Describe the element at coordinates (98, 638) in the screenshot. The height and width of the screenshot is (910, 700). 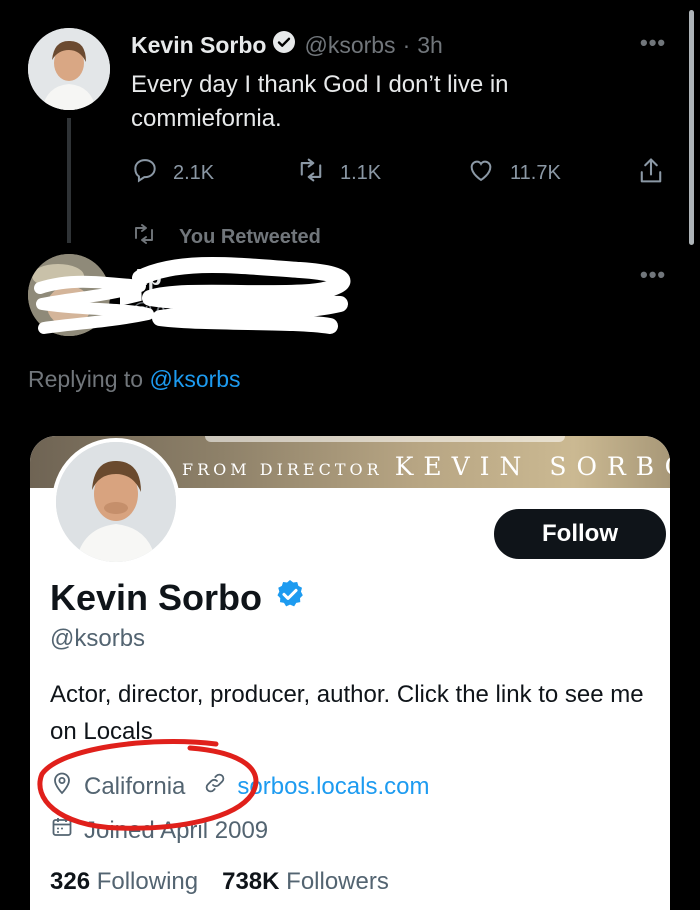
I see `profile-handle: @ksorbs` at that location.